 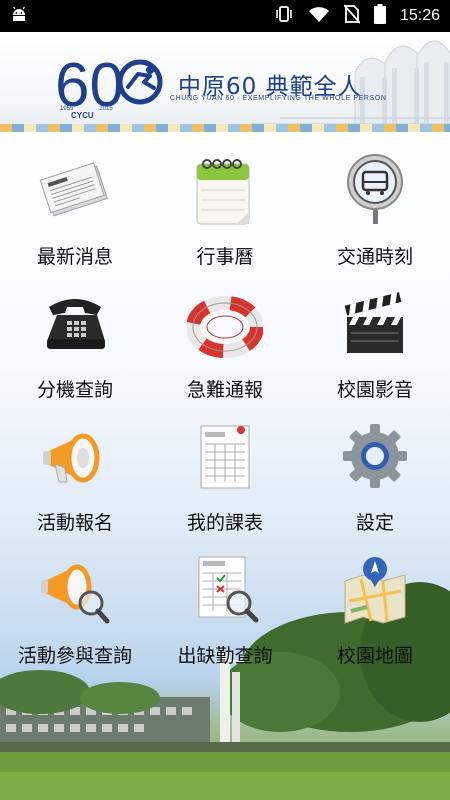 What do you see at coordinates (374, 656) in the screenshot?
I see `menu-item-label: 校園地圖` at bounding box center [374, 656].